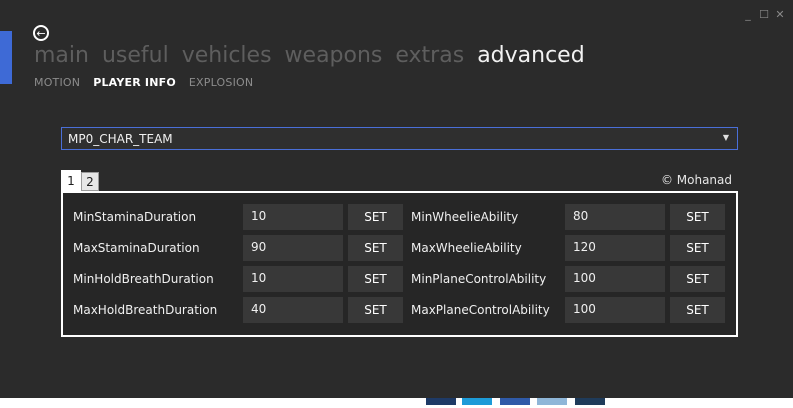 This screenshot has height=408, width=793. Describe the element at coordinates (134, 82) in the screenshot. I see `sub-nav-item-player-info: PLAYER INFO` at that location.